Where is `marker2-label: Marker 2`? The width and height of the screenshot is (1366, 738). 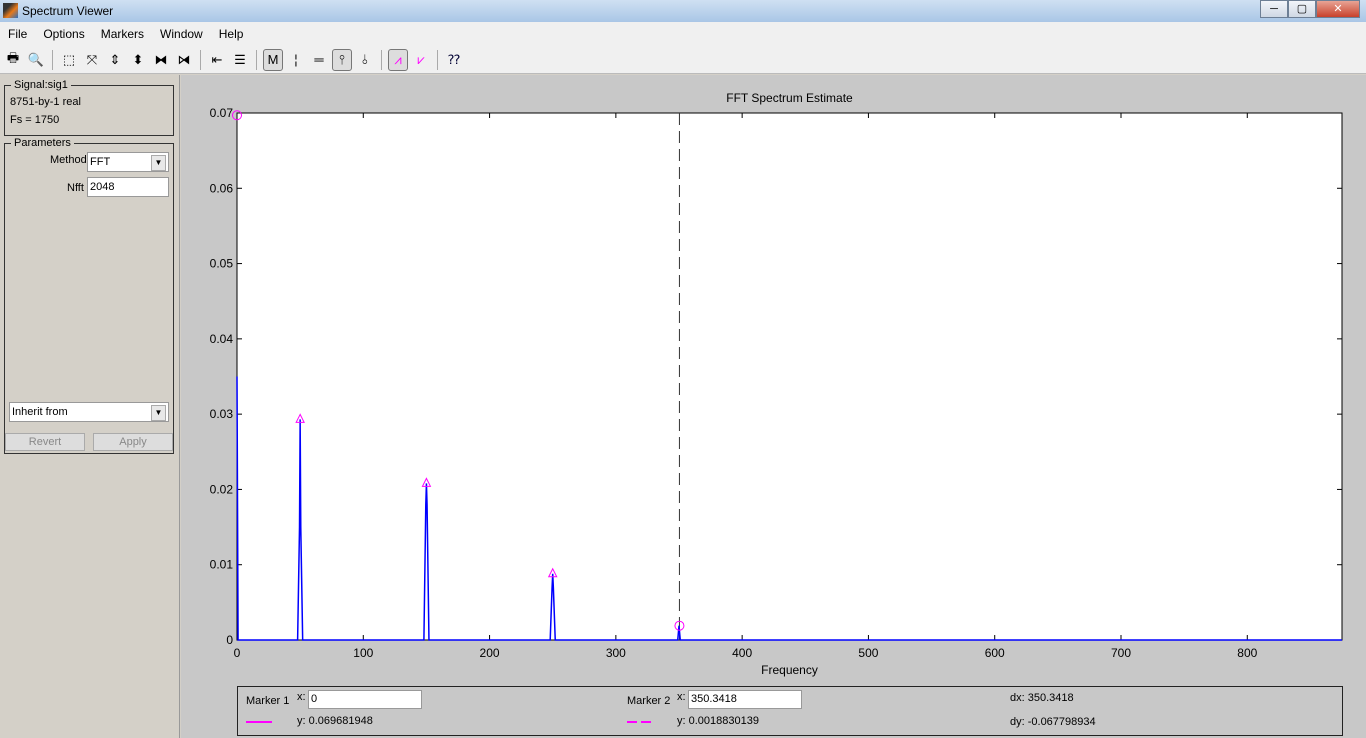
marker2-label: Marker 2 is located at coordinates (649, 701).